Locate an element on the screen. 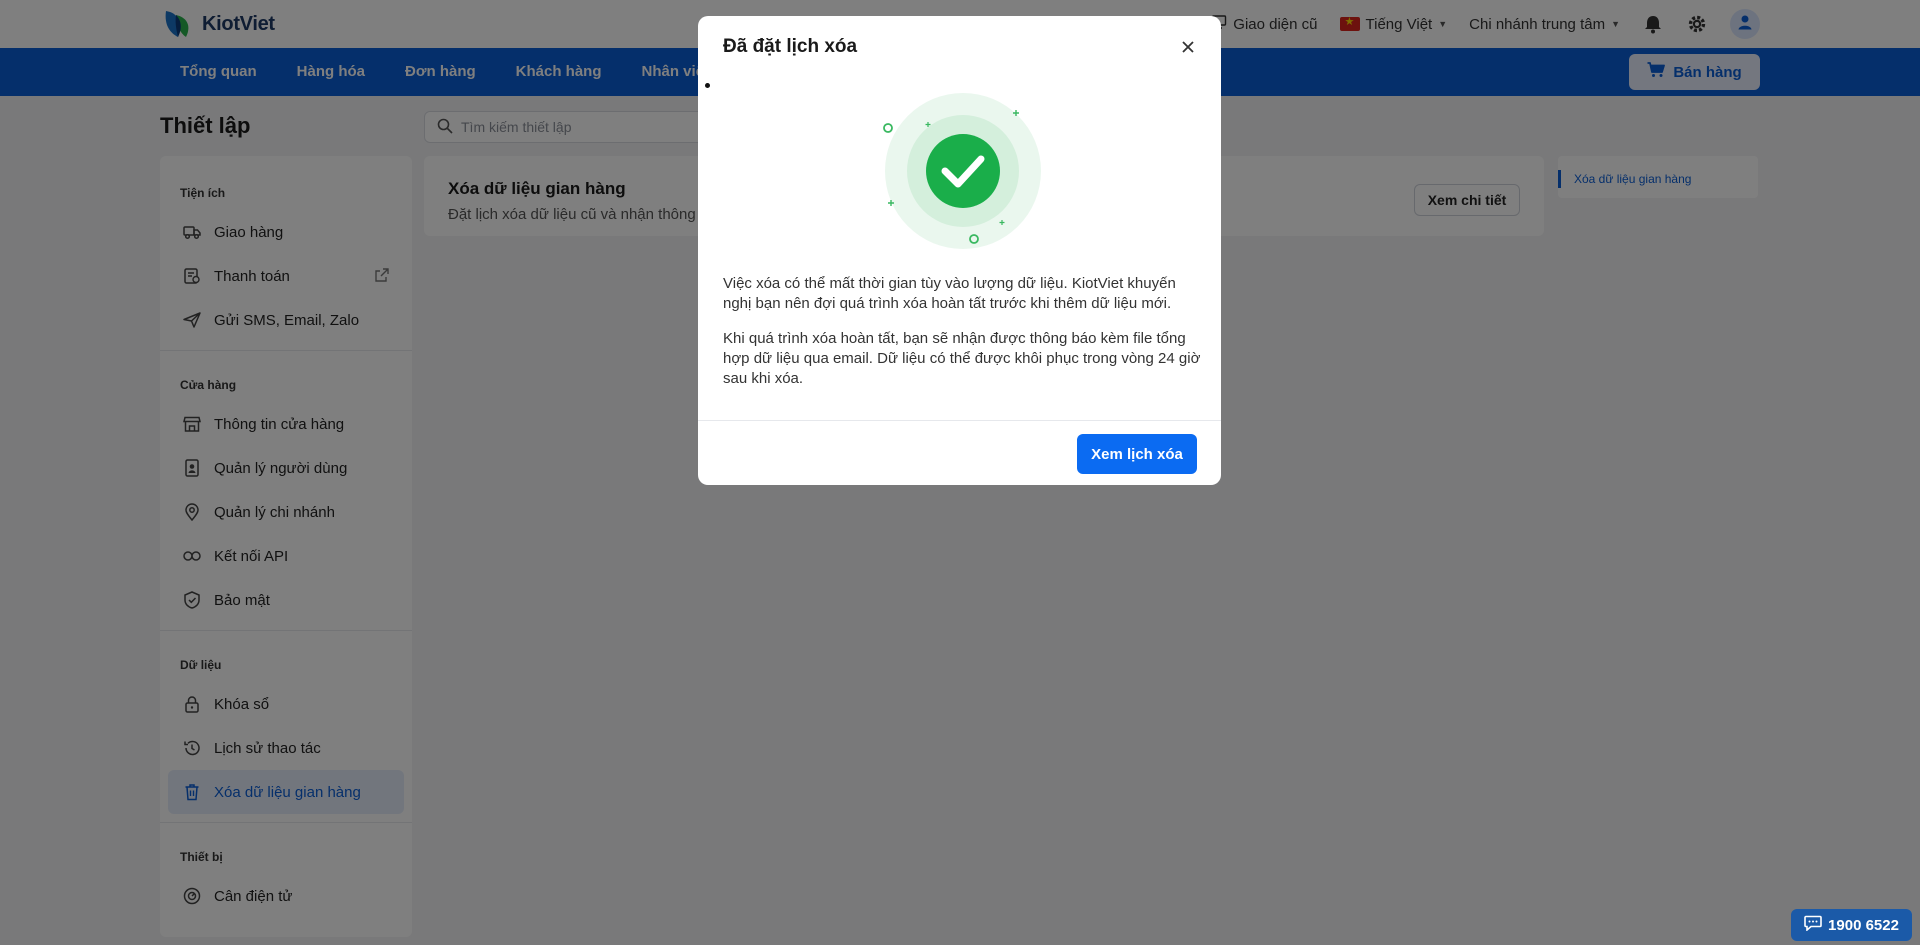 The width and height of the screenshot is (1920, 945). support-phone: 1900 6522 is located at coordinates (1863, 925).